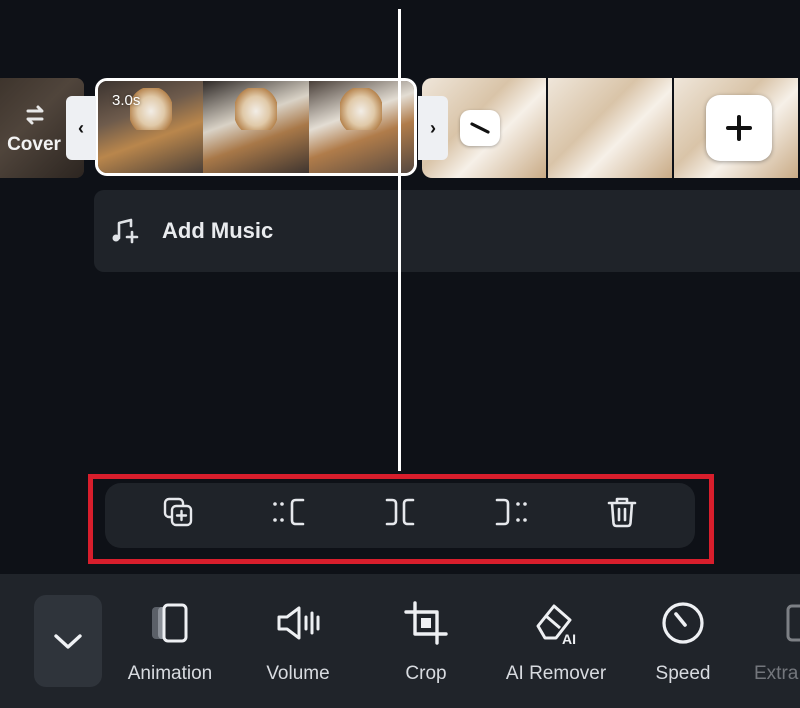  Describe the element at coordinates (683, 623) in the screenshot. I see `speed-icon` at that location.